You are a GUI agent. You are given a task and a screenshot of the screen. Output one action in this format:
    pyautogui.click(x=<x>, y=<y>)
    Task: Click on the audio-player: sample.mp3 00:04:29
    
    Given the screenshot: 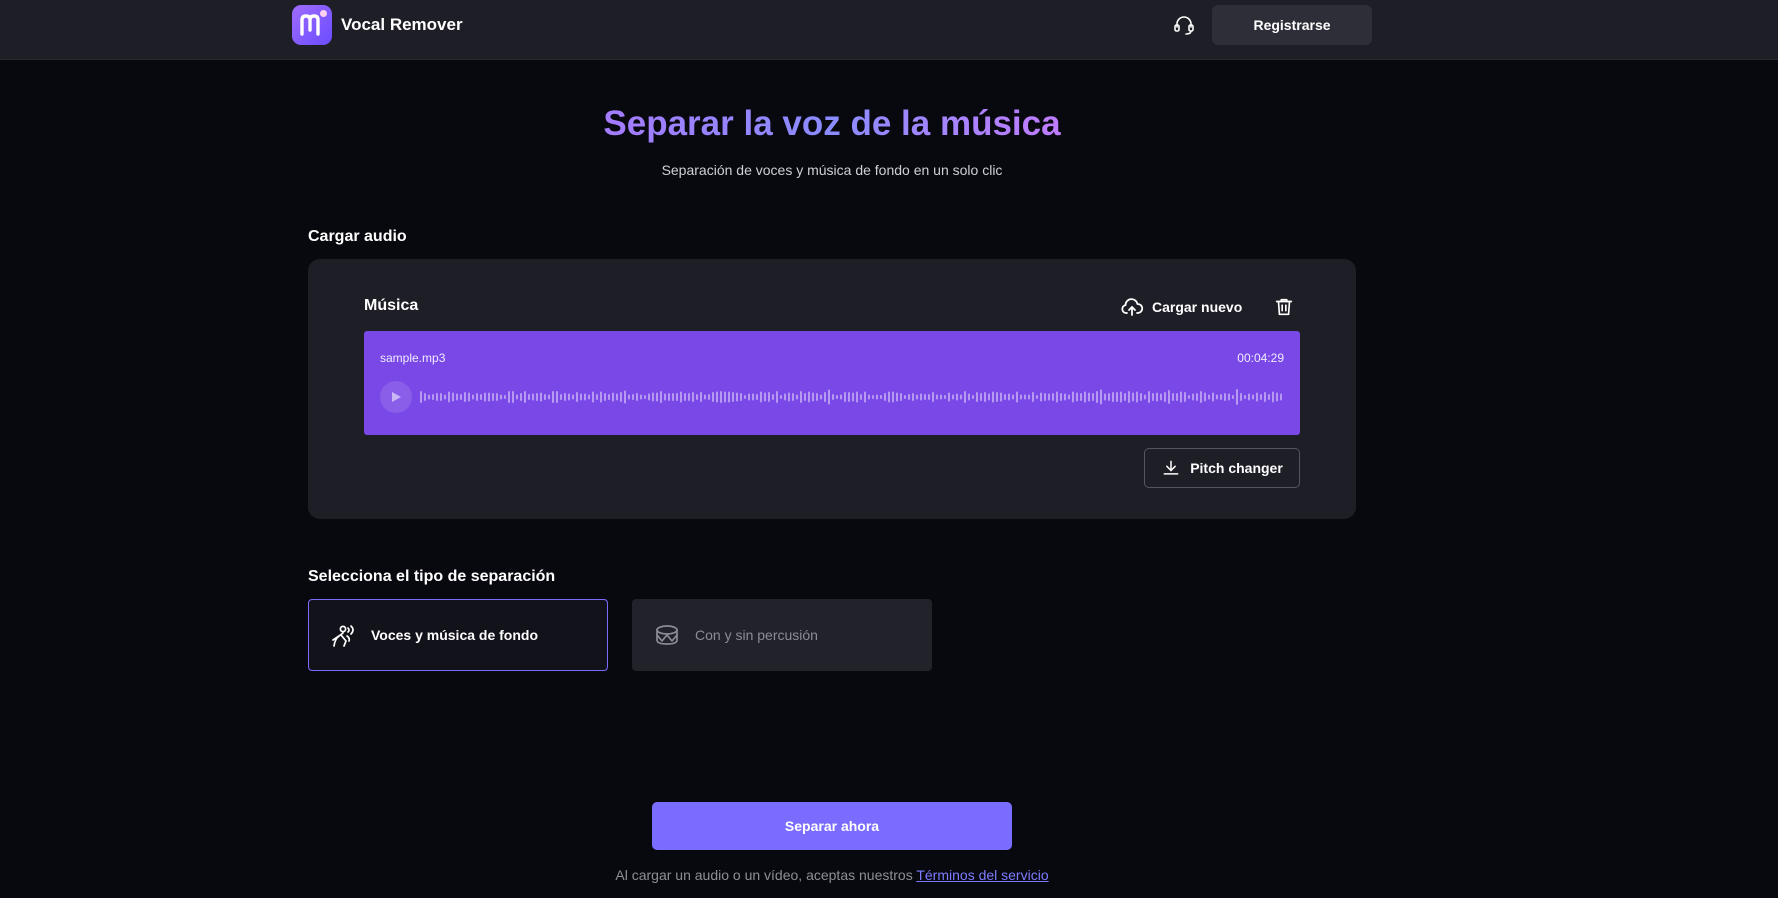 What is the action you would take?
    pyautogui.click(x=832, y=383)
    